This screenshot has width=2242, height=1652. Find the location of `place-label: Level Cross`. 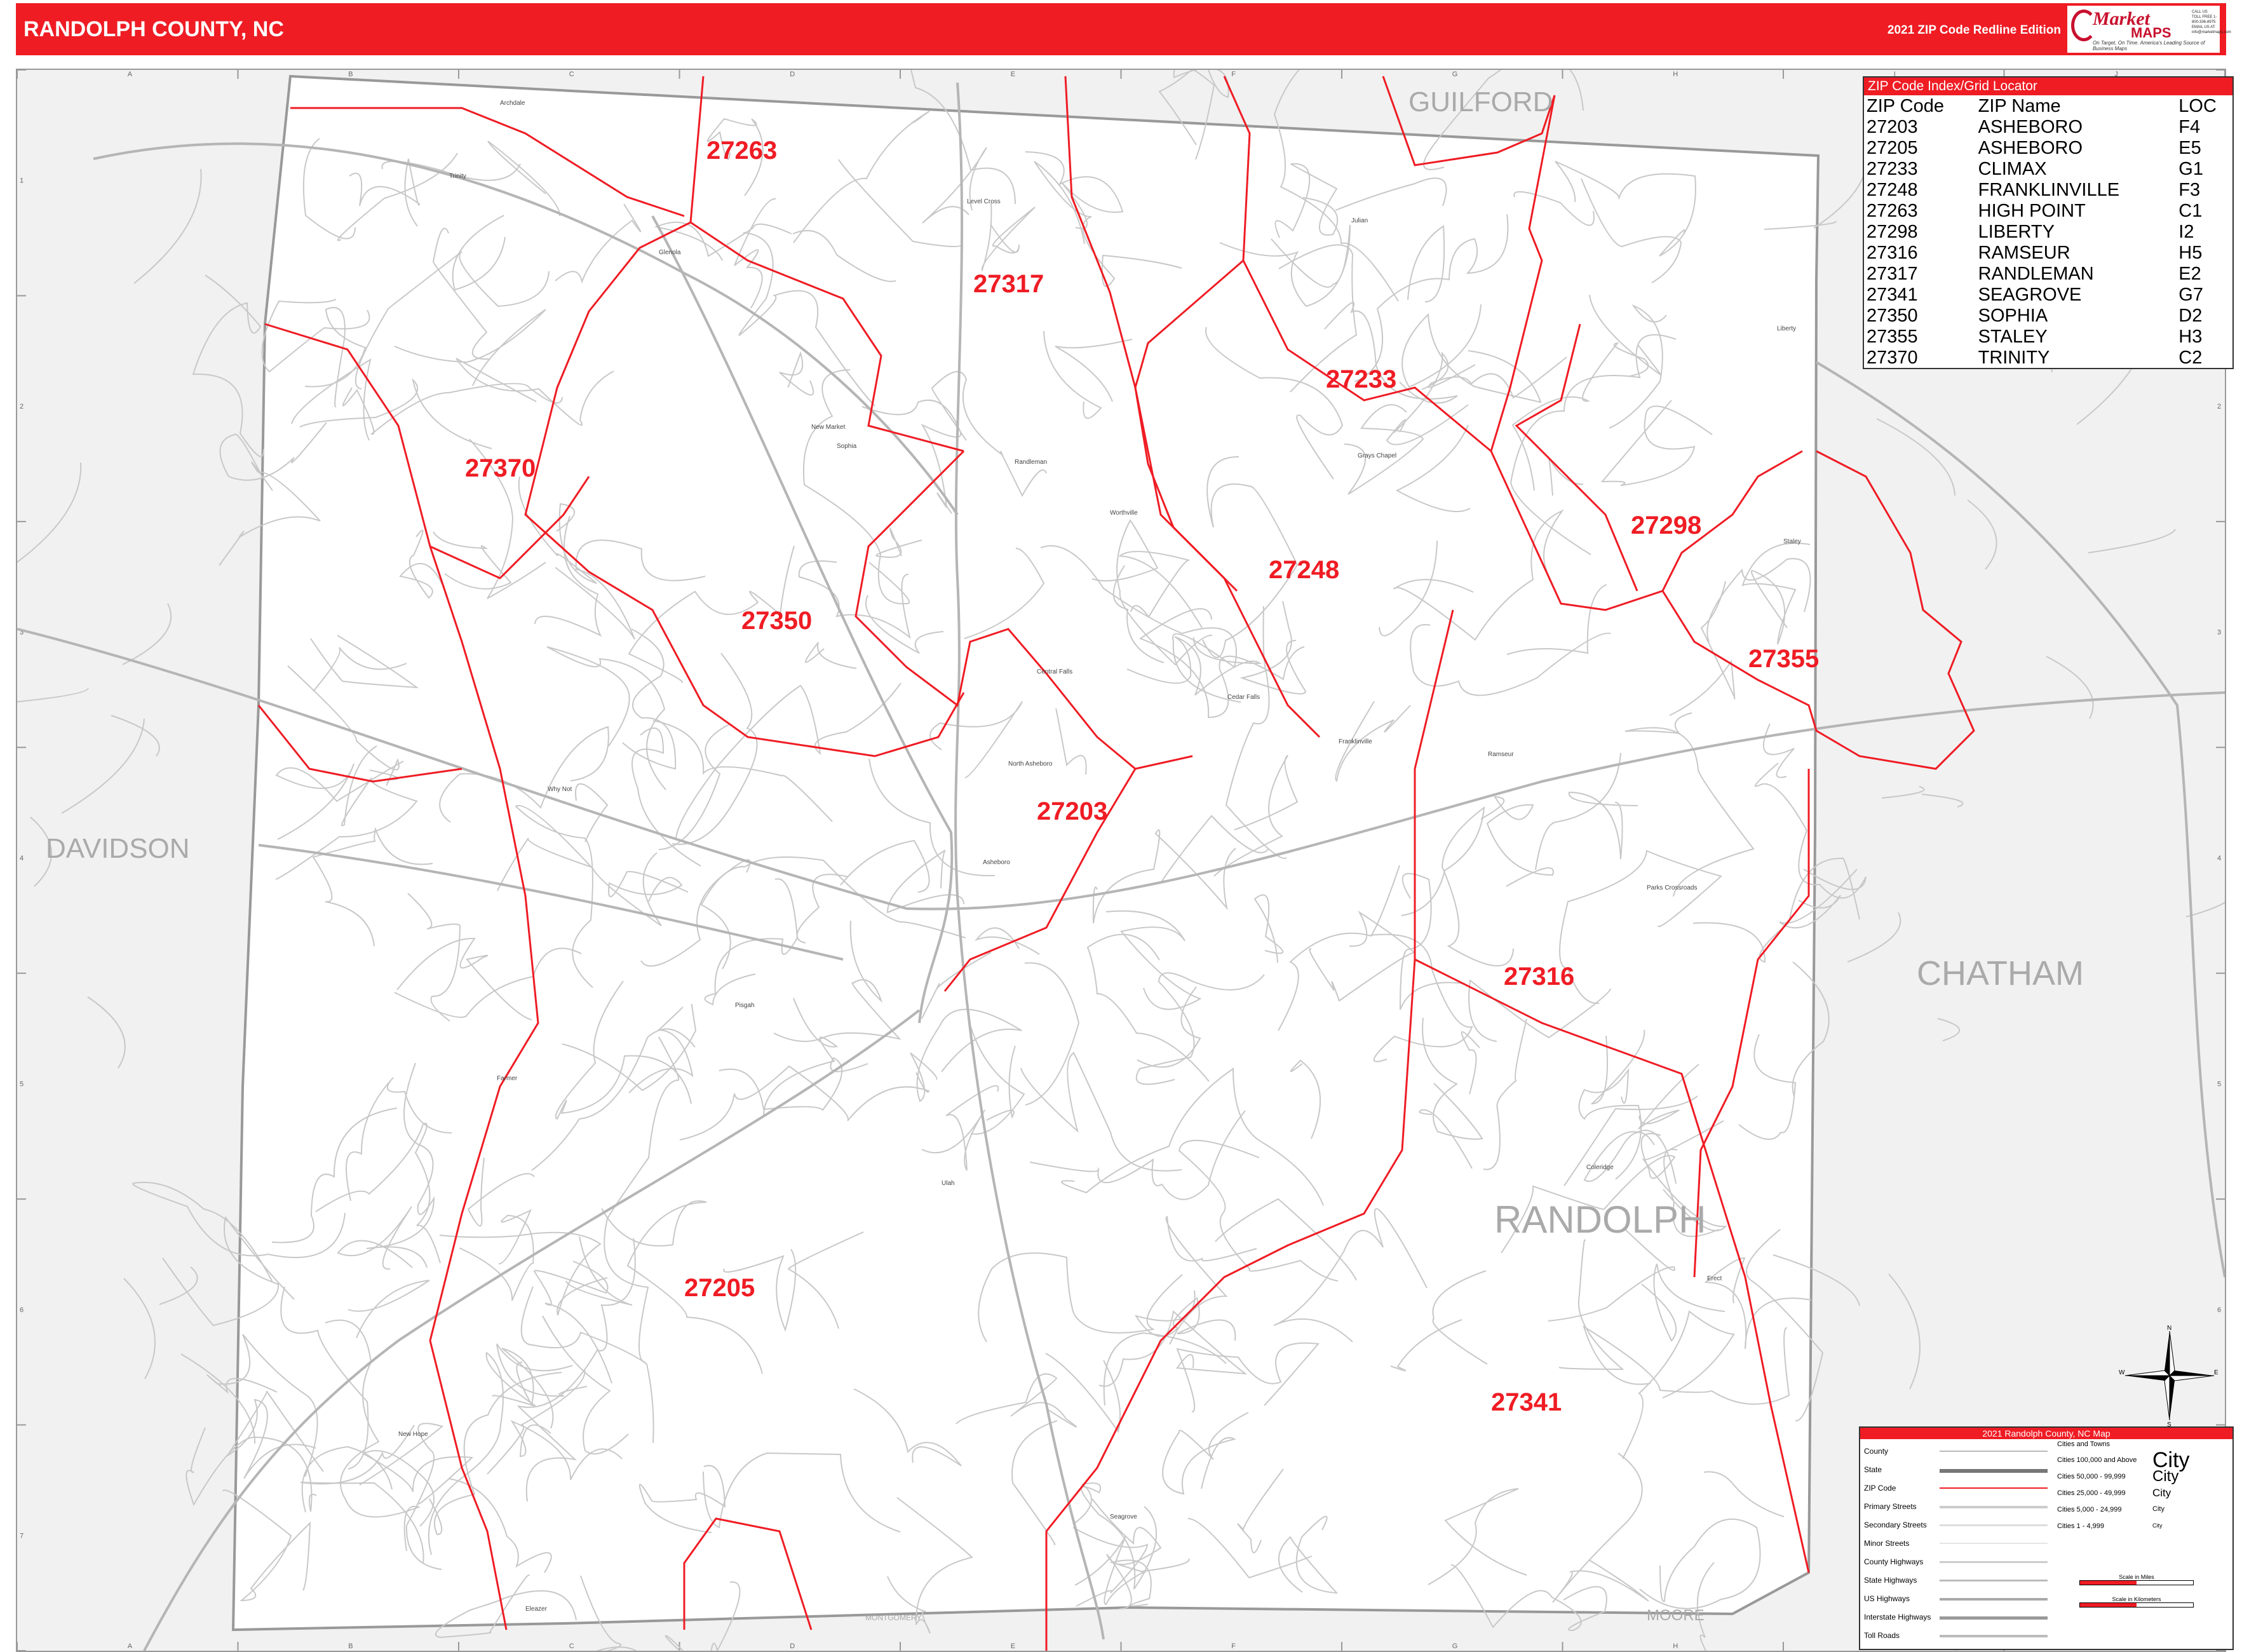

place-label: Level Cross is located at coordinates (984, 201).